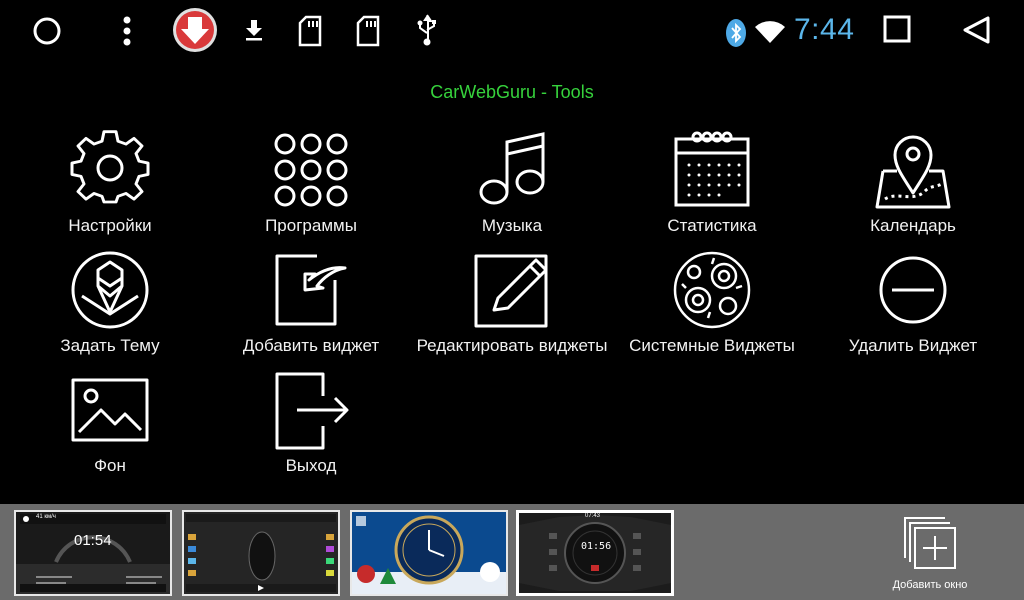 This screenshot has height=600, width=1024. Describe the element at coordinates (311, 170) in the screenshot. I see `apps-grid-icon` at that location.